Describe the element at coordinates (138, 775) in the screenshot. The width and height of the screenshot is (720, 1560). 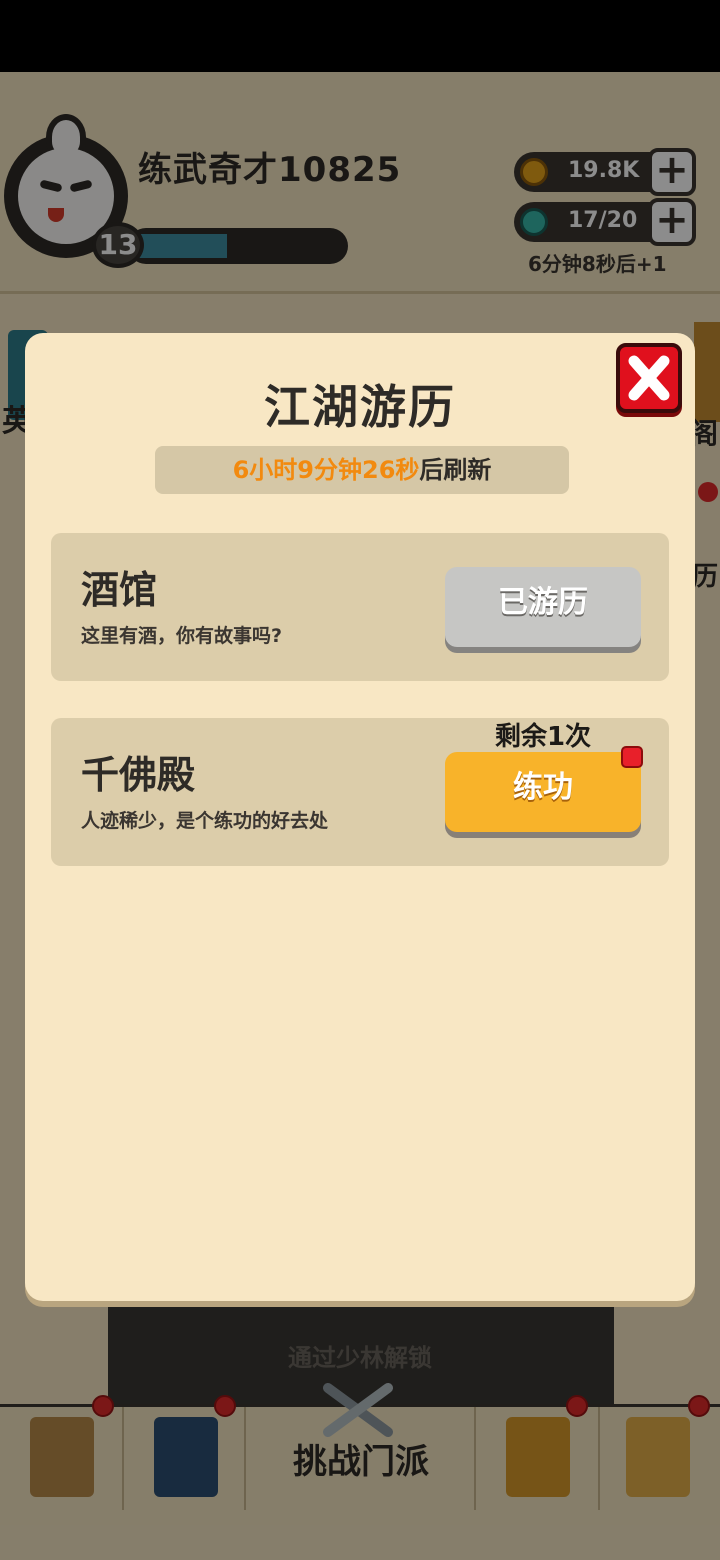
I see `location-title: 千佛殿` at that location.